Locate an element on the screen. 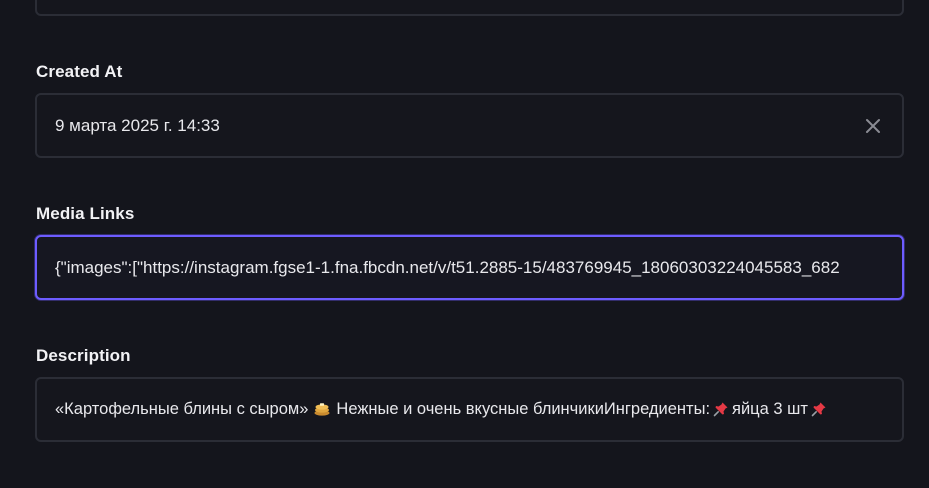  description-text-part1: «Картофельные блины с сыром» is located at coordinates (182, 409).